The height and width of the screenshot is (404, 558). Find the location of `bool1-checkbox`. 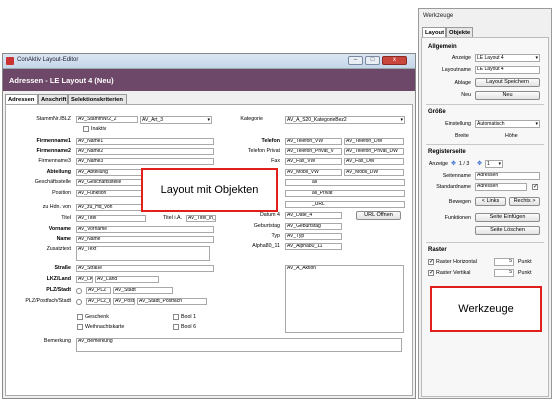

bool1-checkbox is located at coordinates (176, 317).